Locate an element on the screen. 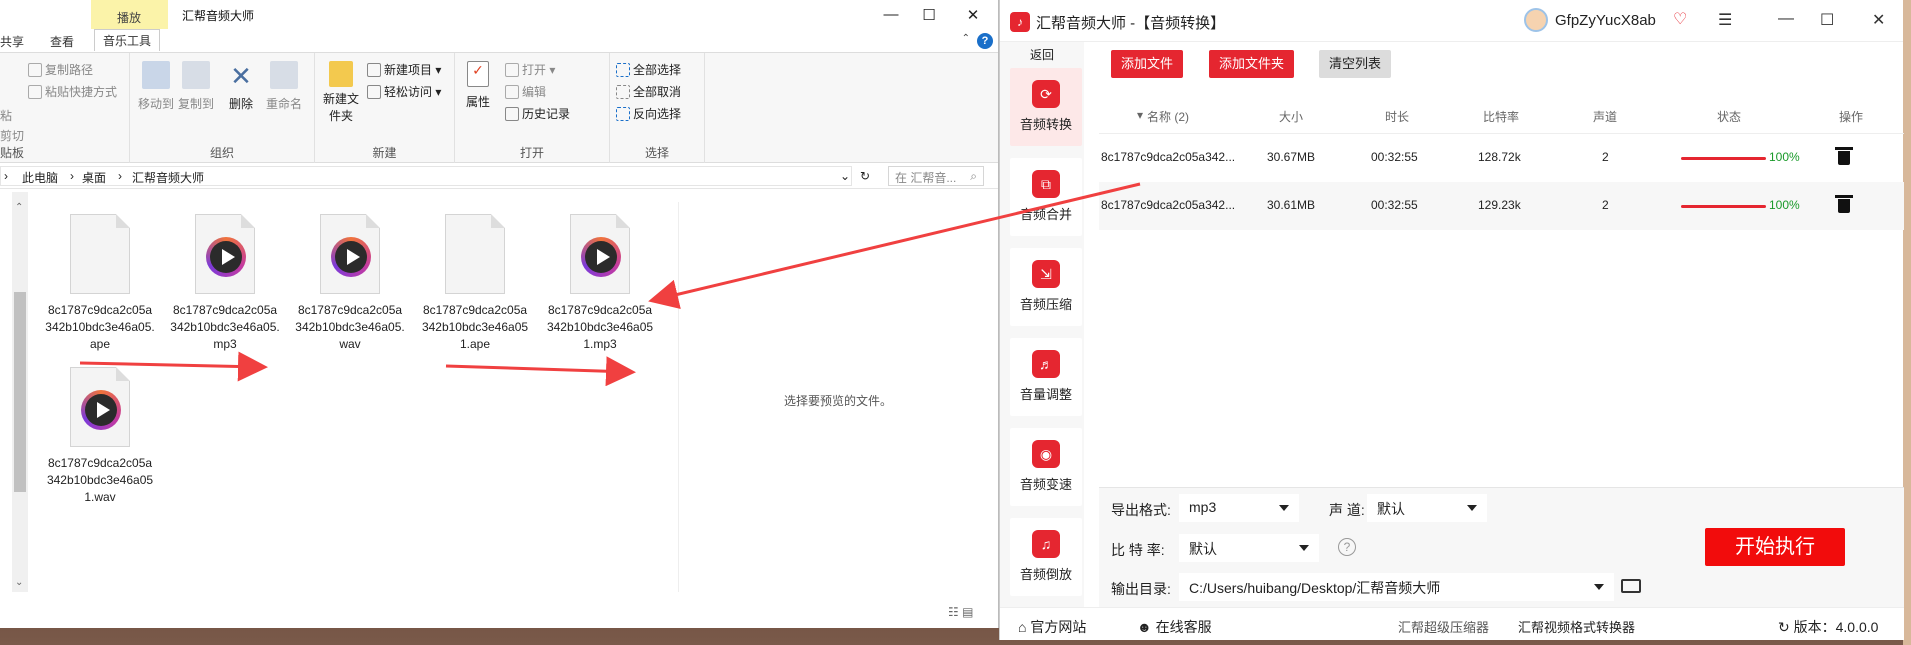 This screenshot has height=645, width=1911. search-input: 在 汇帮音... ⌕ is located at coordinates (936, 176).